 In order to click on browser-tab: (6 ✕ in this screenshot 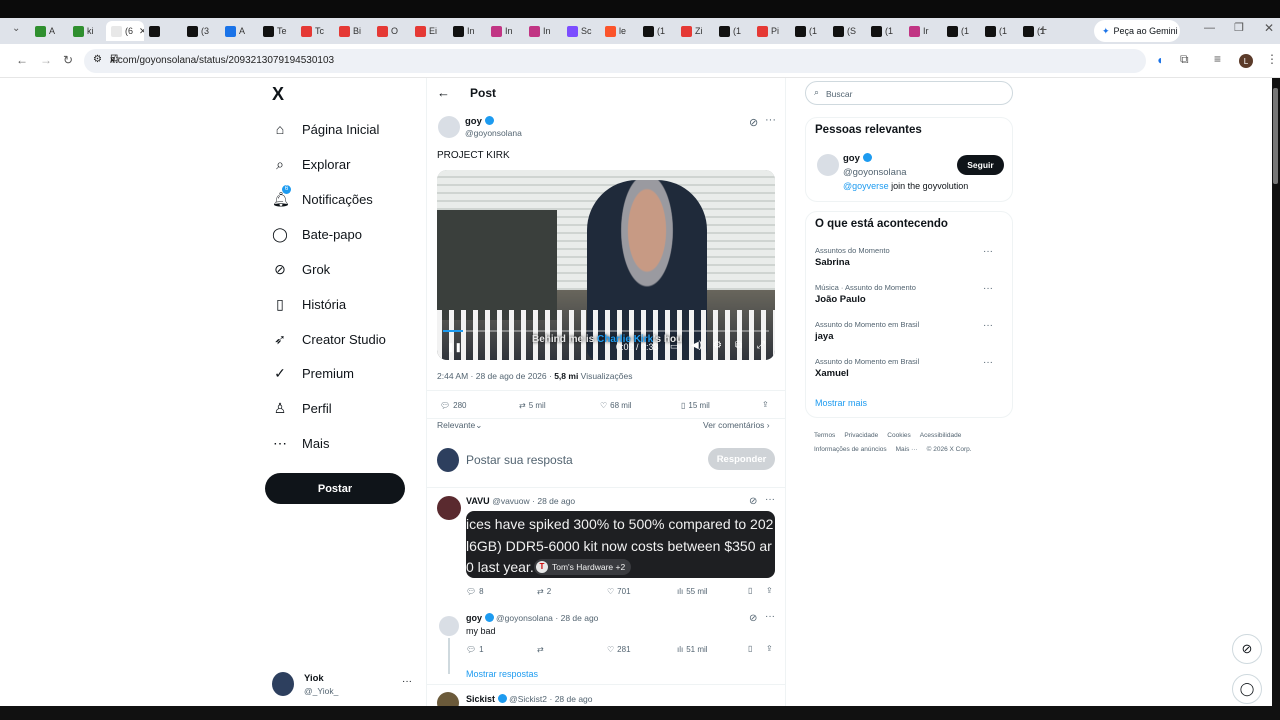, I will do `click(125, 31)`.